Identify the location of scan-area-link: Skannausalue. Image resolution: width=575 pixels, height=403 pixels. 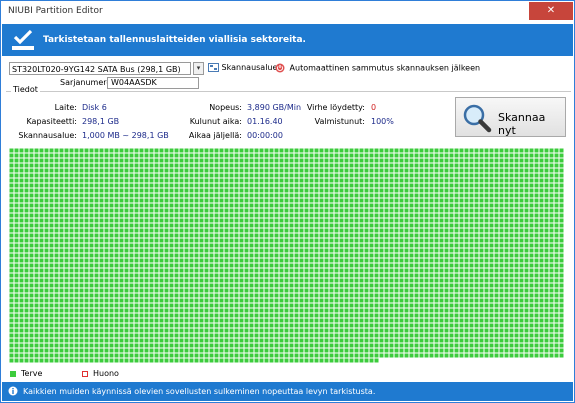
(242, 67).